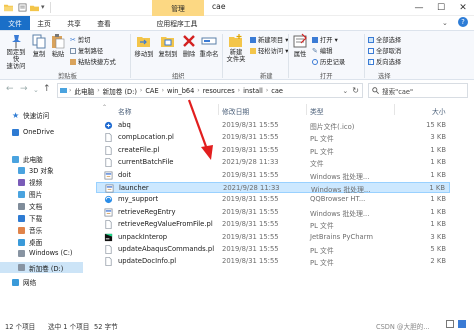 The width and height of the screenshot is (474, 333). What do you see at coordinates (120, 91) in the screenshot?
I see `breadcrumb-item: 新加卷 (D:)` at bounding box center [120, 91].